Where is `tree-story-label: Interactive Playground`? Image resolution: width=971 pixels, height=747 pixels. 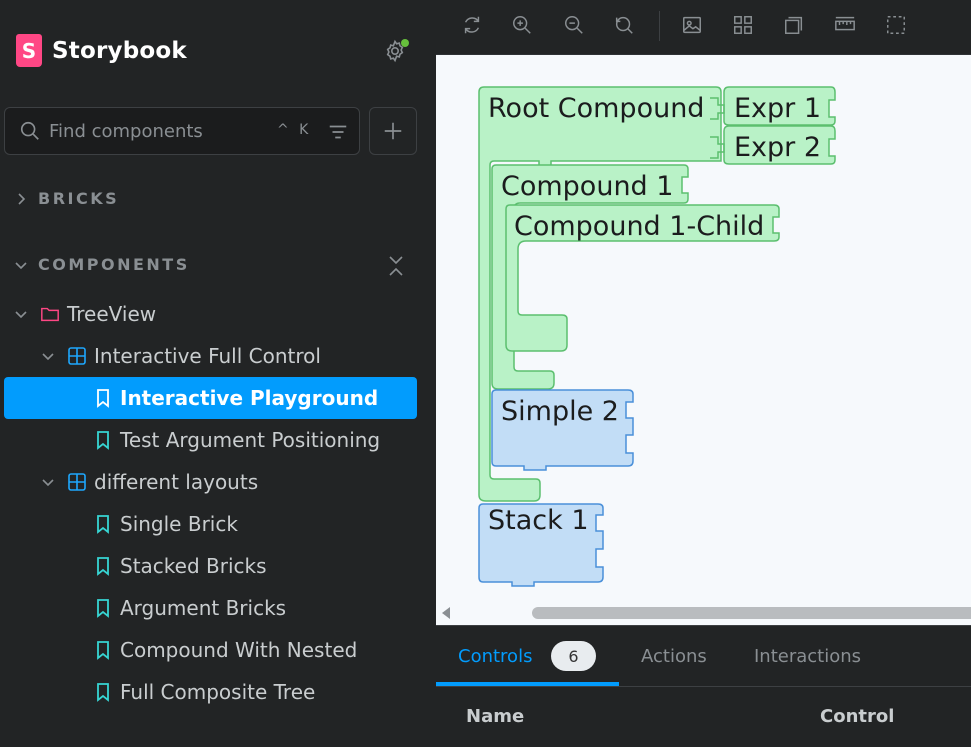
tree-story-label: Interactive Playground is located at coordinates (249, 398).